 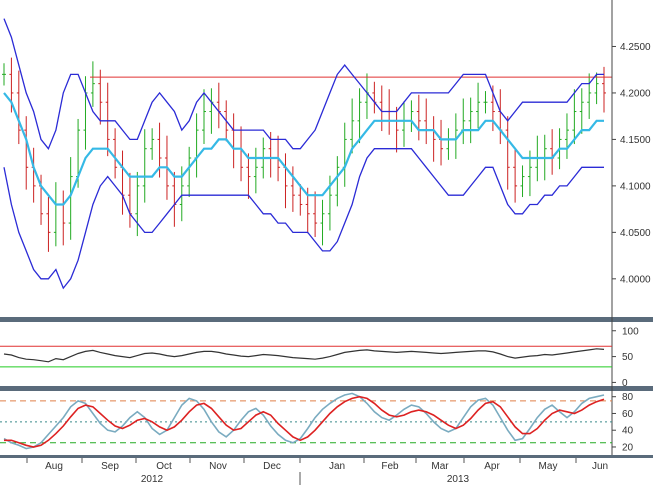 I want to click on month-label: Oct, so click(x=164, y=466).